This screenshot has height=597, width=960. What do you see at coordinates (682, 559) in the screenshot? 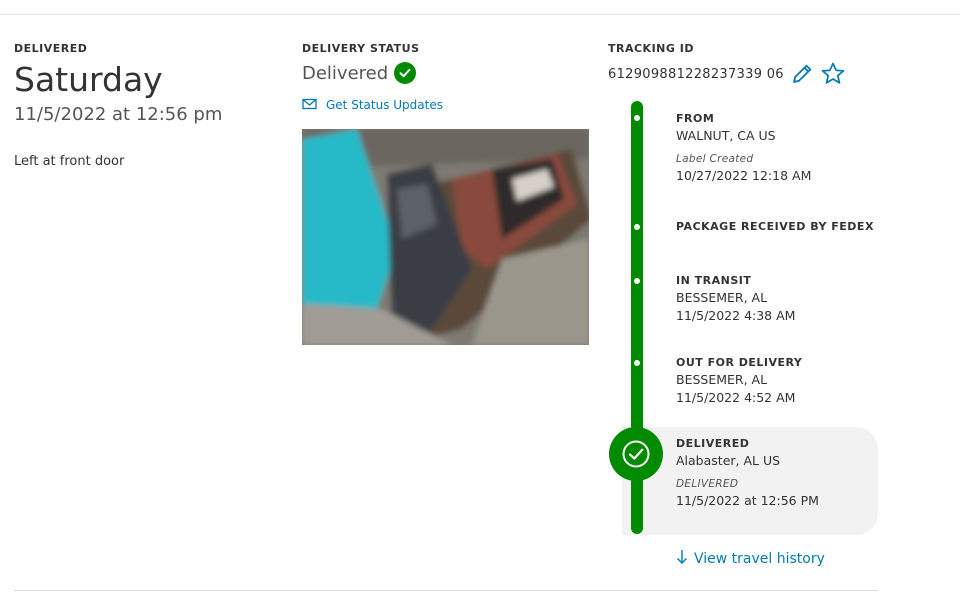
I see `arrow-down-icon` at bounding box center [682, 559].